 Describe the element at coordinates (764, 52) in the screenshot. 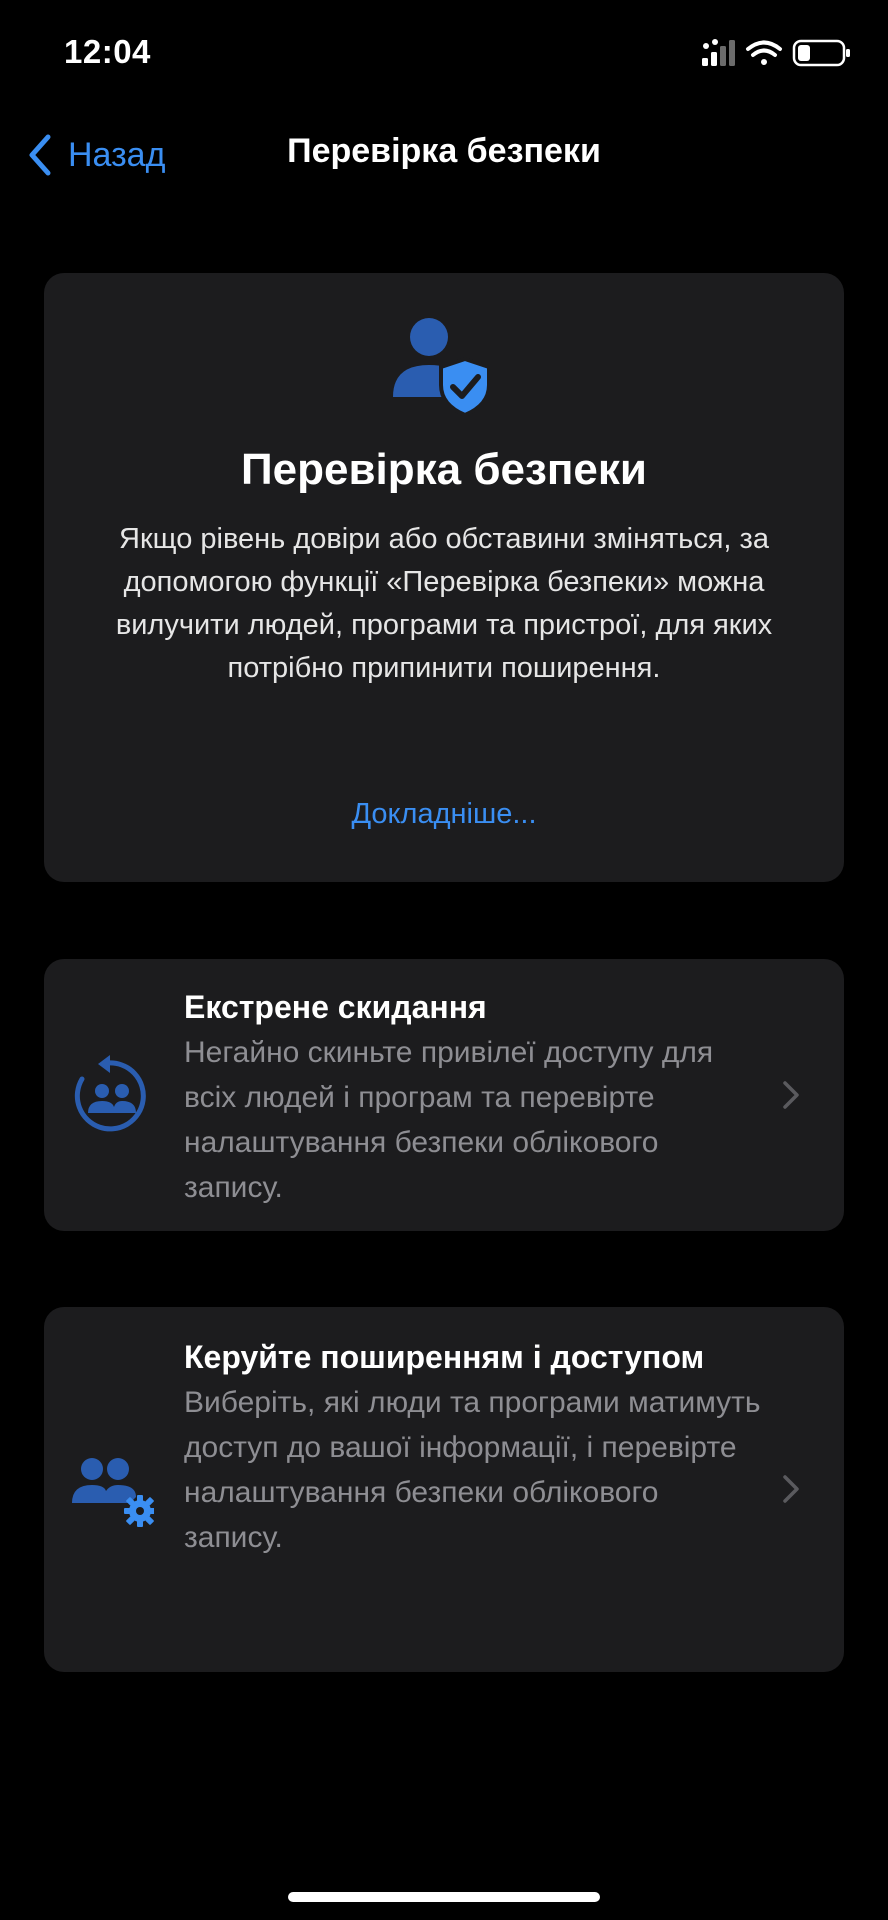

I see `wifi-icon` at that location.